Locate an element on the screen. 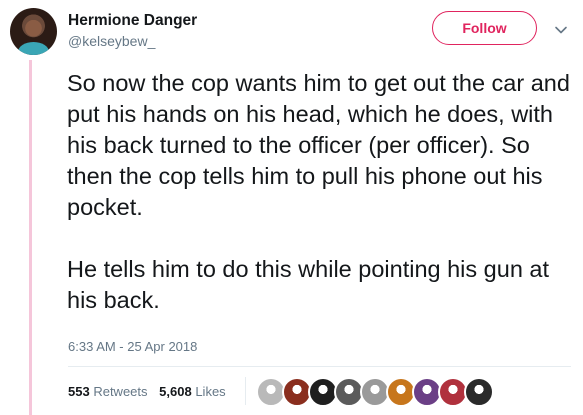  divider is located at coordinates (319, 366).